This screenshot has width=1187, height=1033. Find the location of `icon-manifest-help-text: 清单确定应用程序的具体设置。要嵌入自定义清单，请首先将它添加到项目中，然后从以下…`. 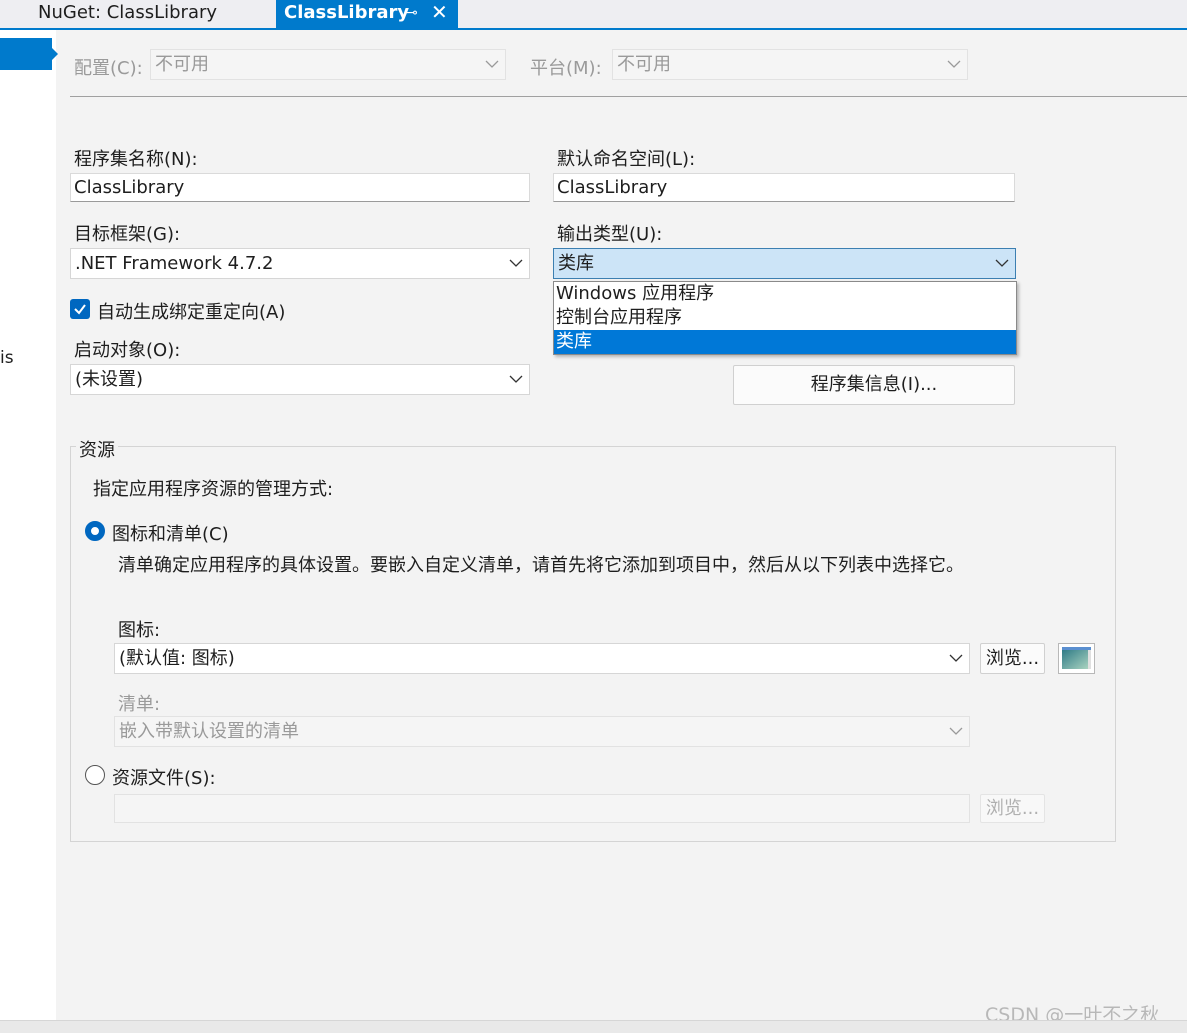

icon-manifest-help-text: 清单确定应用程序的具体设置。要嵌入自定义清单，请首先将它添加到项目中，然后从以下… is located at coordinates (541, 565).